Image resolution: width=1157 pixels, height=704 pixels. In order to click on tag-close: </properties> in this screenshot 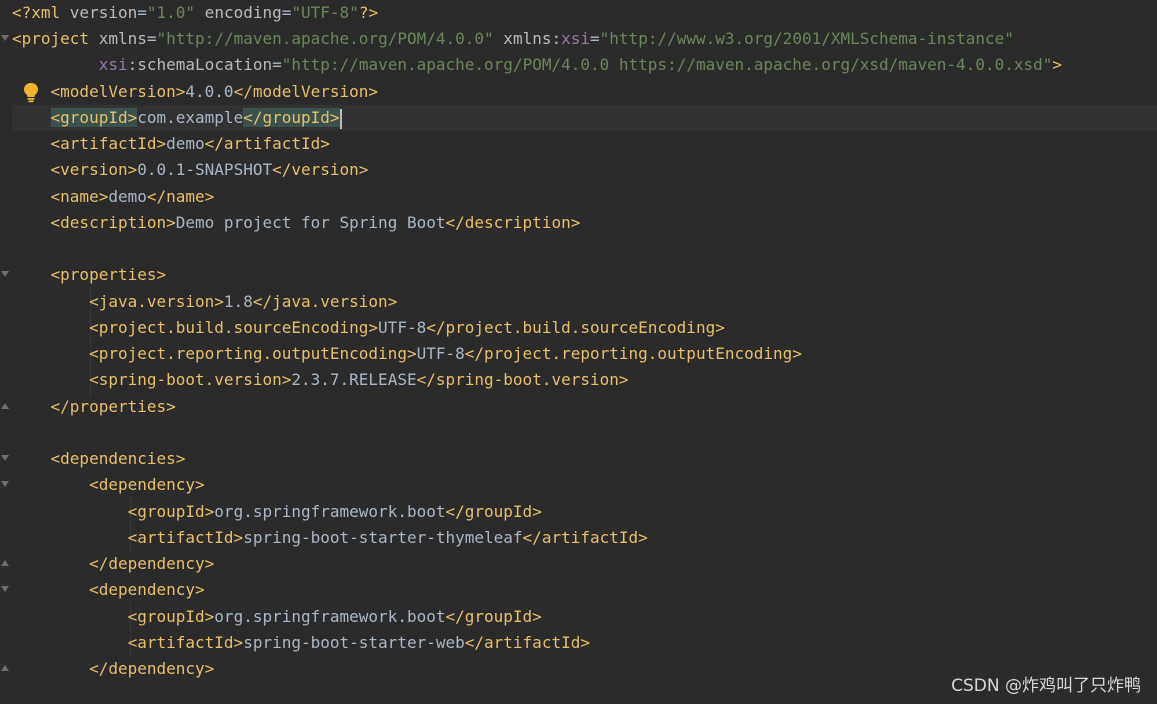, I will do `click(113, 406)`.